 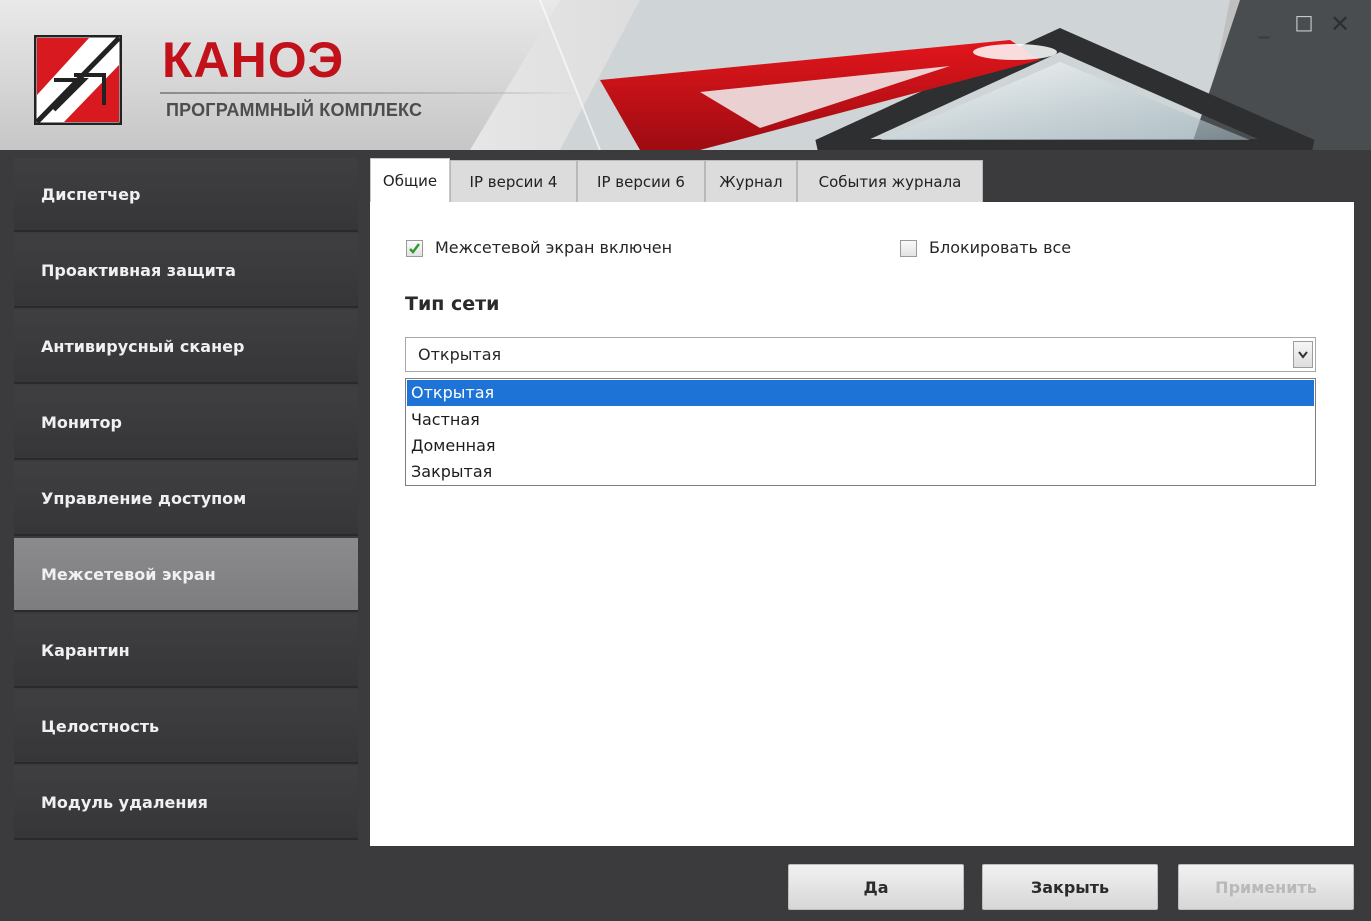 I want to click on minimize-button: _, so click(x=1264, y=28).